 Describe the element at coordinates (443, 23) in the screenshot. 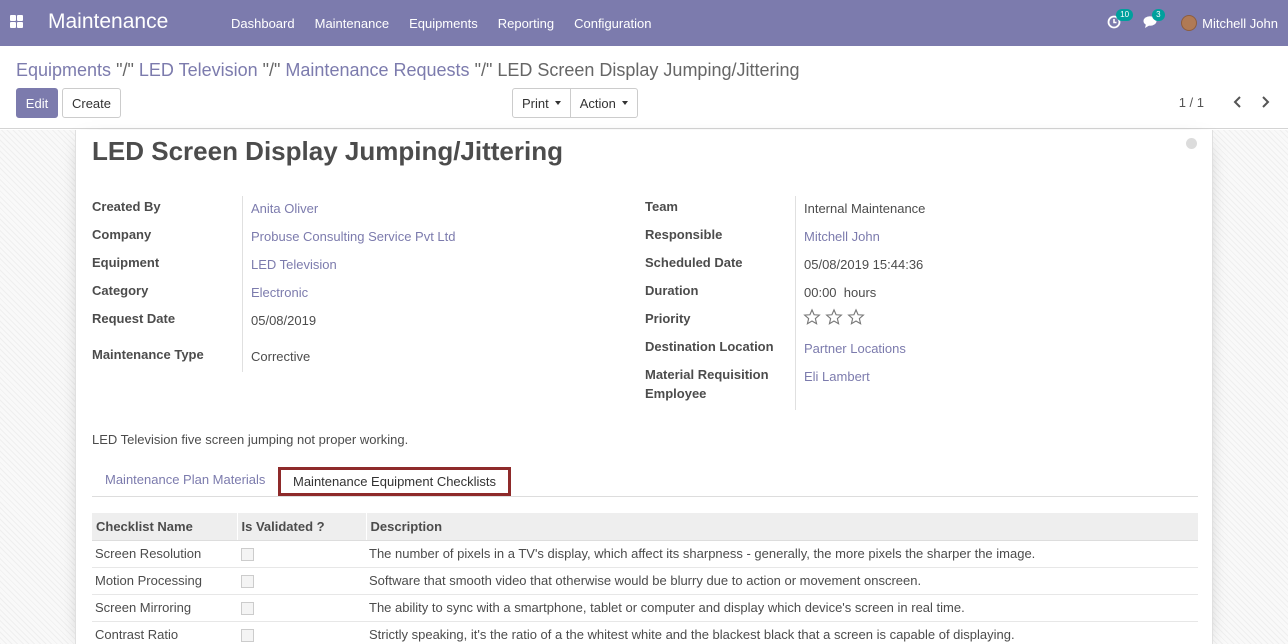

I see `menu-equipments: Equipments` at that location.